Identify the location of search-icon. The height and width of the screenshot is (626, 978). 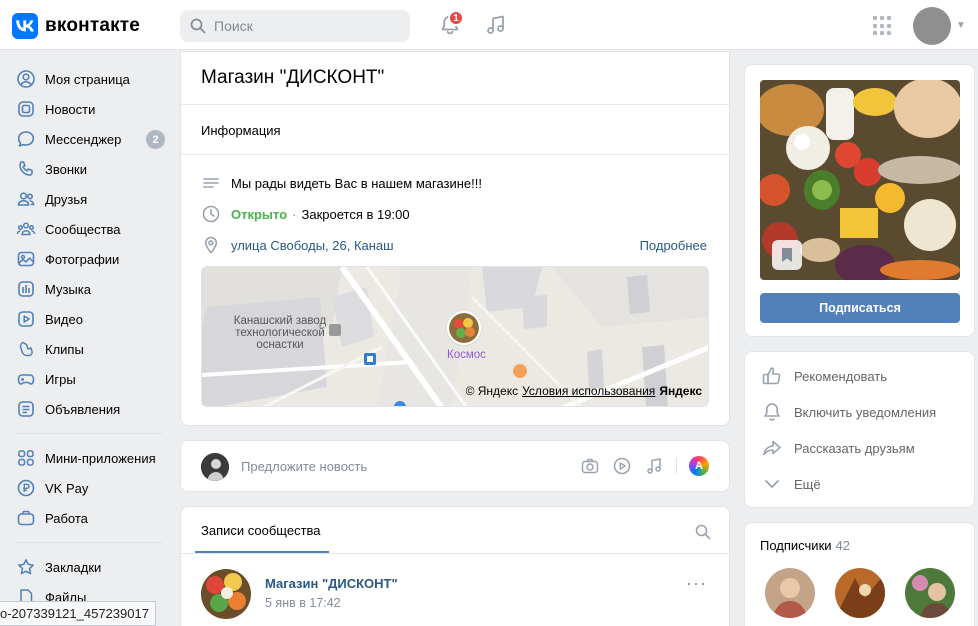
(703, 532).